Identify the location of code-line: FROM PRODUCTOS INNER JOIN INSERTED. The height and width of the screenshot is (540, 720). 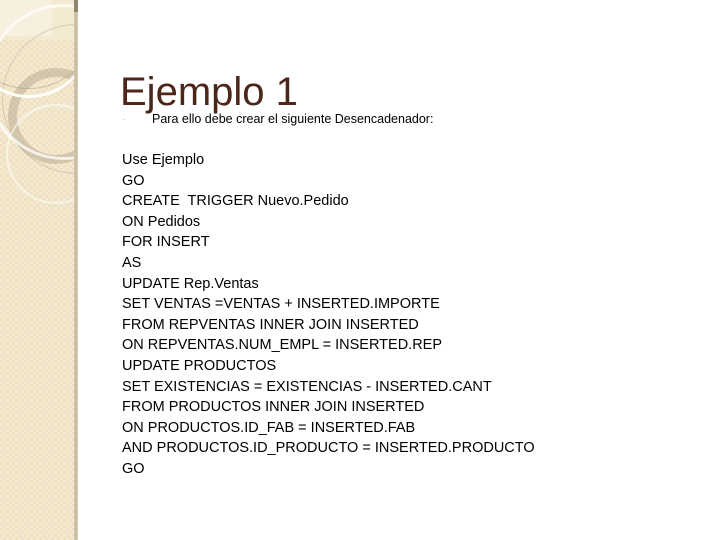
(273, 407).